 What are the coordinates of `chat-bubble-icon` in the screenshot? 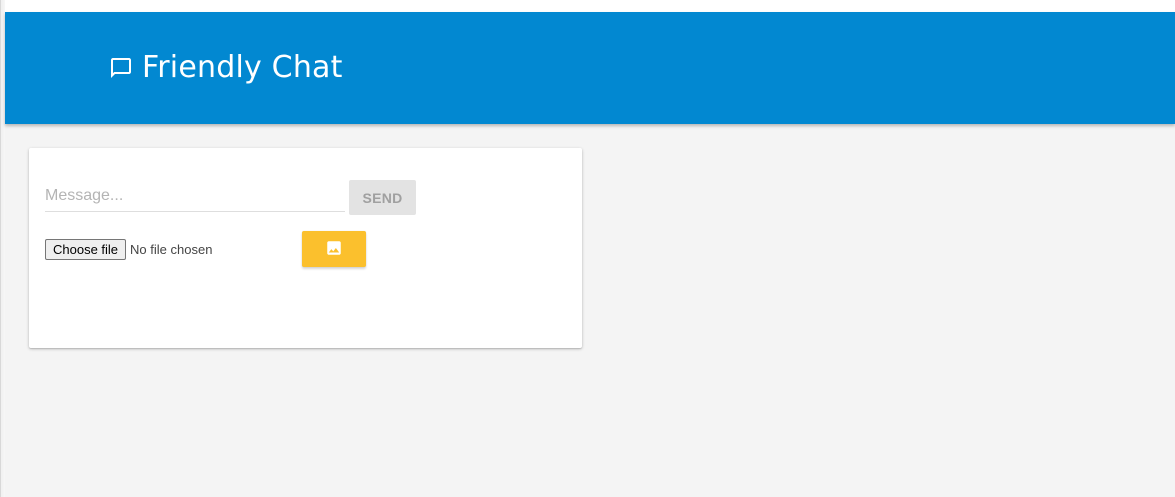 It's located at (121, 68).